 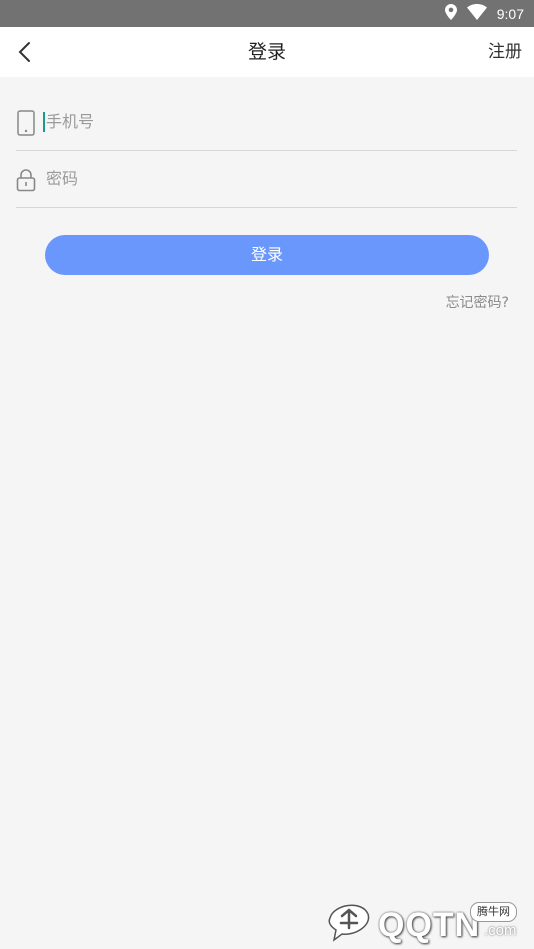 I want to click on password-field: 密码, so click(x=266, y=179).